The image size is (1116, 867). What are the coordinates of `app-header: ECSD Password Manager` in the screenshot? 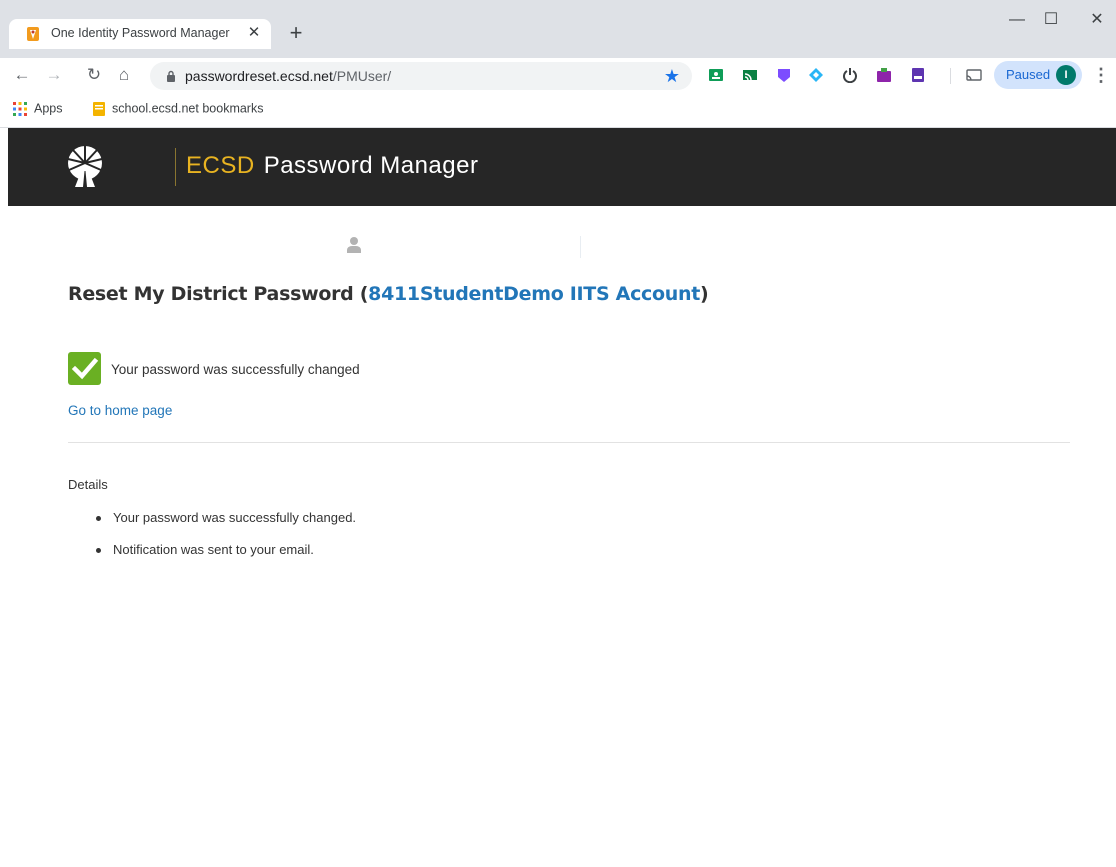 It's located at (562, 167).